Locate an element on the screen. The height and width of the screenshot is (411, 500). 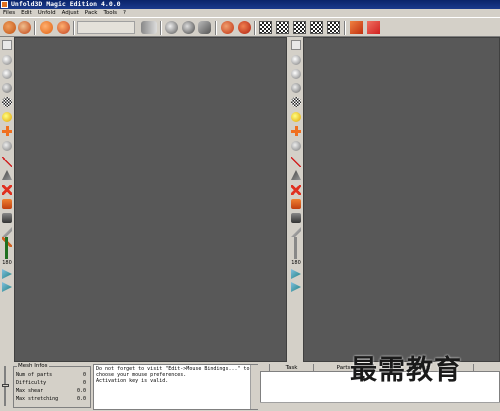
mesh-info-row: Num of parts 0 is located at coordinates (51, 375).